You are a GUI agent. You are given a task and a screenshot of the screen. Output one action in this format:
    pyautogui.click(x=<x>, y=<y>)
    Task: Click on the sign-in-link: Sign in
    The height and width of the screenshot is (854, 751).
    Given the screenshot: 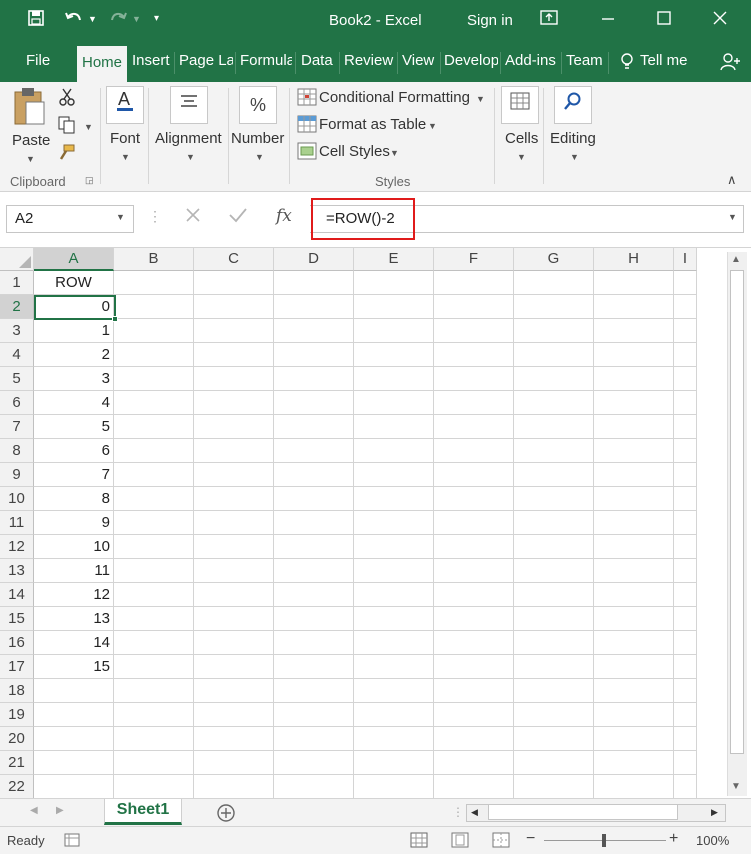 What is the action you would take?
    pyautogui.click(x=490, y=20)
    